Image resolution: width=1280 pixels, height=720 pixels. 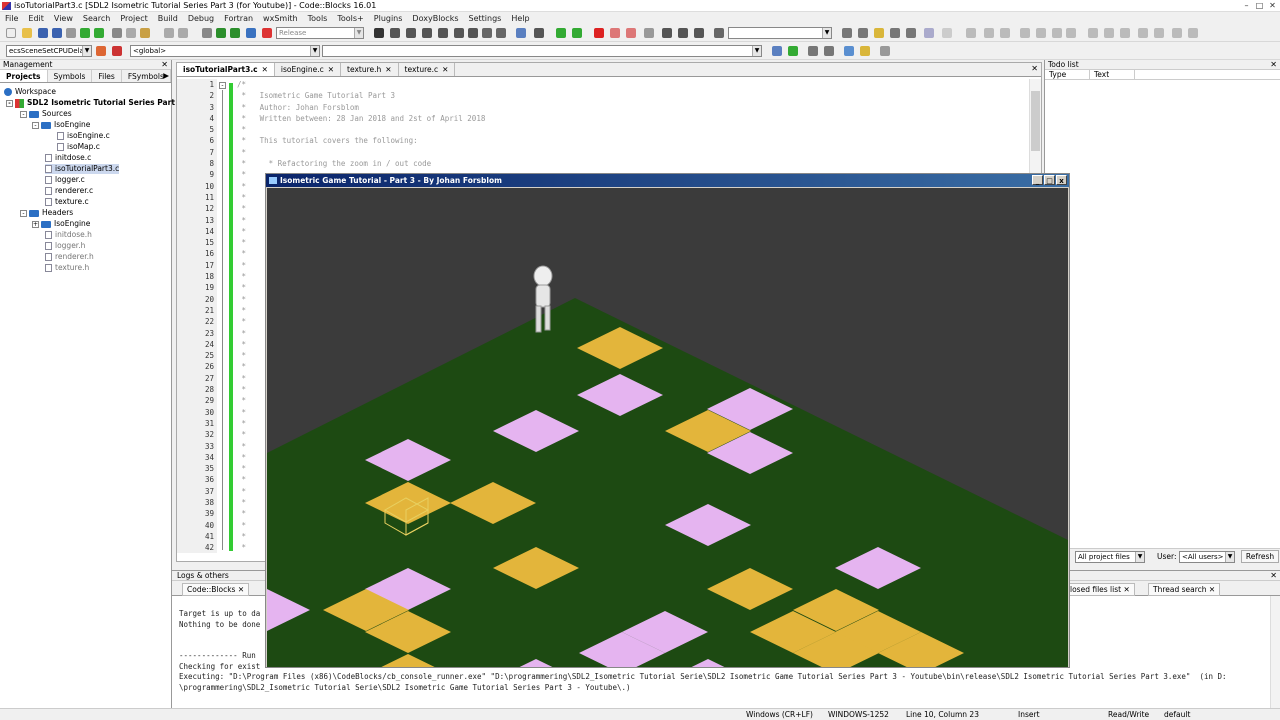 What do you see at coordinates (320, 33) in the screenshot?
I see `build-target-select: Release ▼` at bounding box center [320, 33].